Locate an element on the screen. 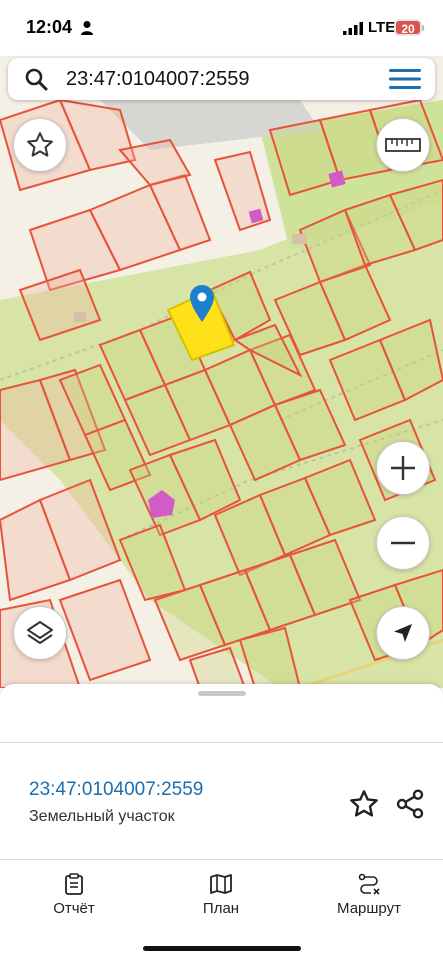 This screenshot has width=443, height=960. status-bar: 12:04 LTE 20 is located at coordinates (221, 28).